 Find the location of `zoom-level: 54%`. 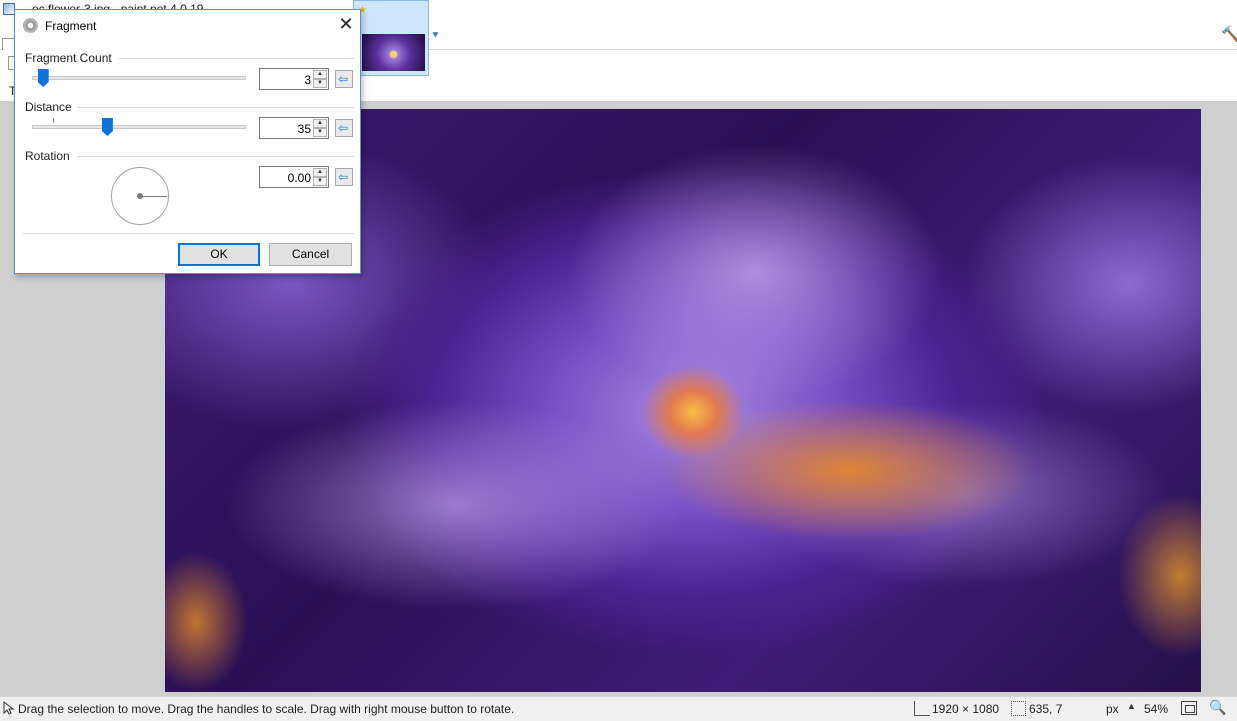

zoom-level: 54% is located at coordinates (1156, 709).